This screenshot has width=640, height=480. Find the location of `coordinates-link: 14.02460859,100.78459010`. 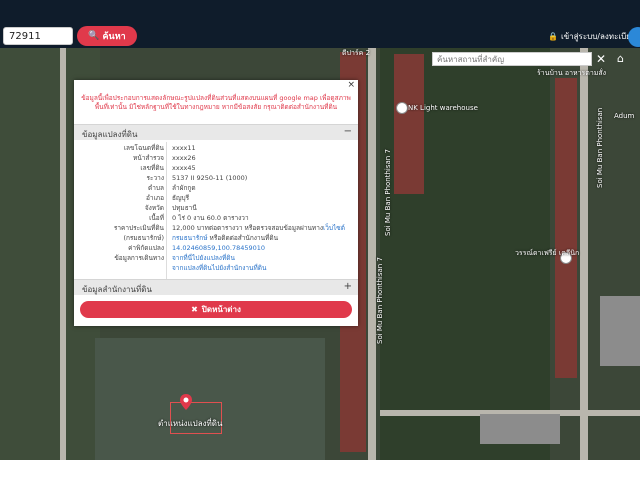

coordinates-link: 14.02460859,100.78459010 is located at coordinates (218, 248).